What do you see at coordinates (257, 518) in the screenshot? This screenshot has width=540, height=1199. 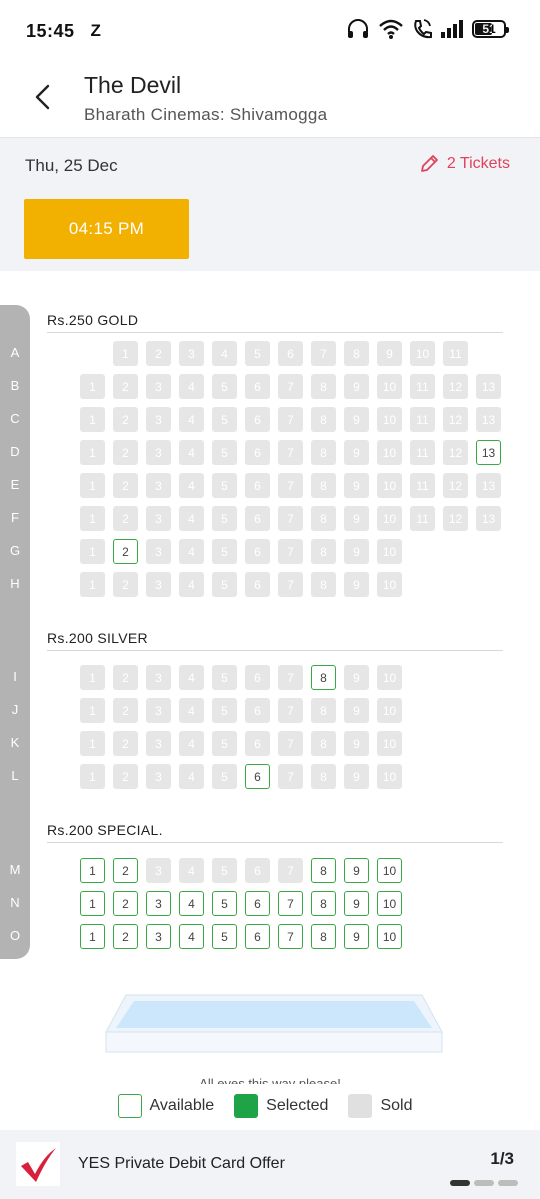 I see `seat-F6: 6` at bounding box center [257, 518].